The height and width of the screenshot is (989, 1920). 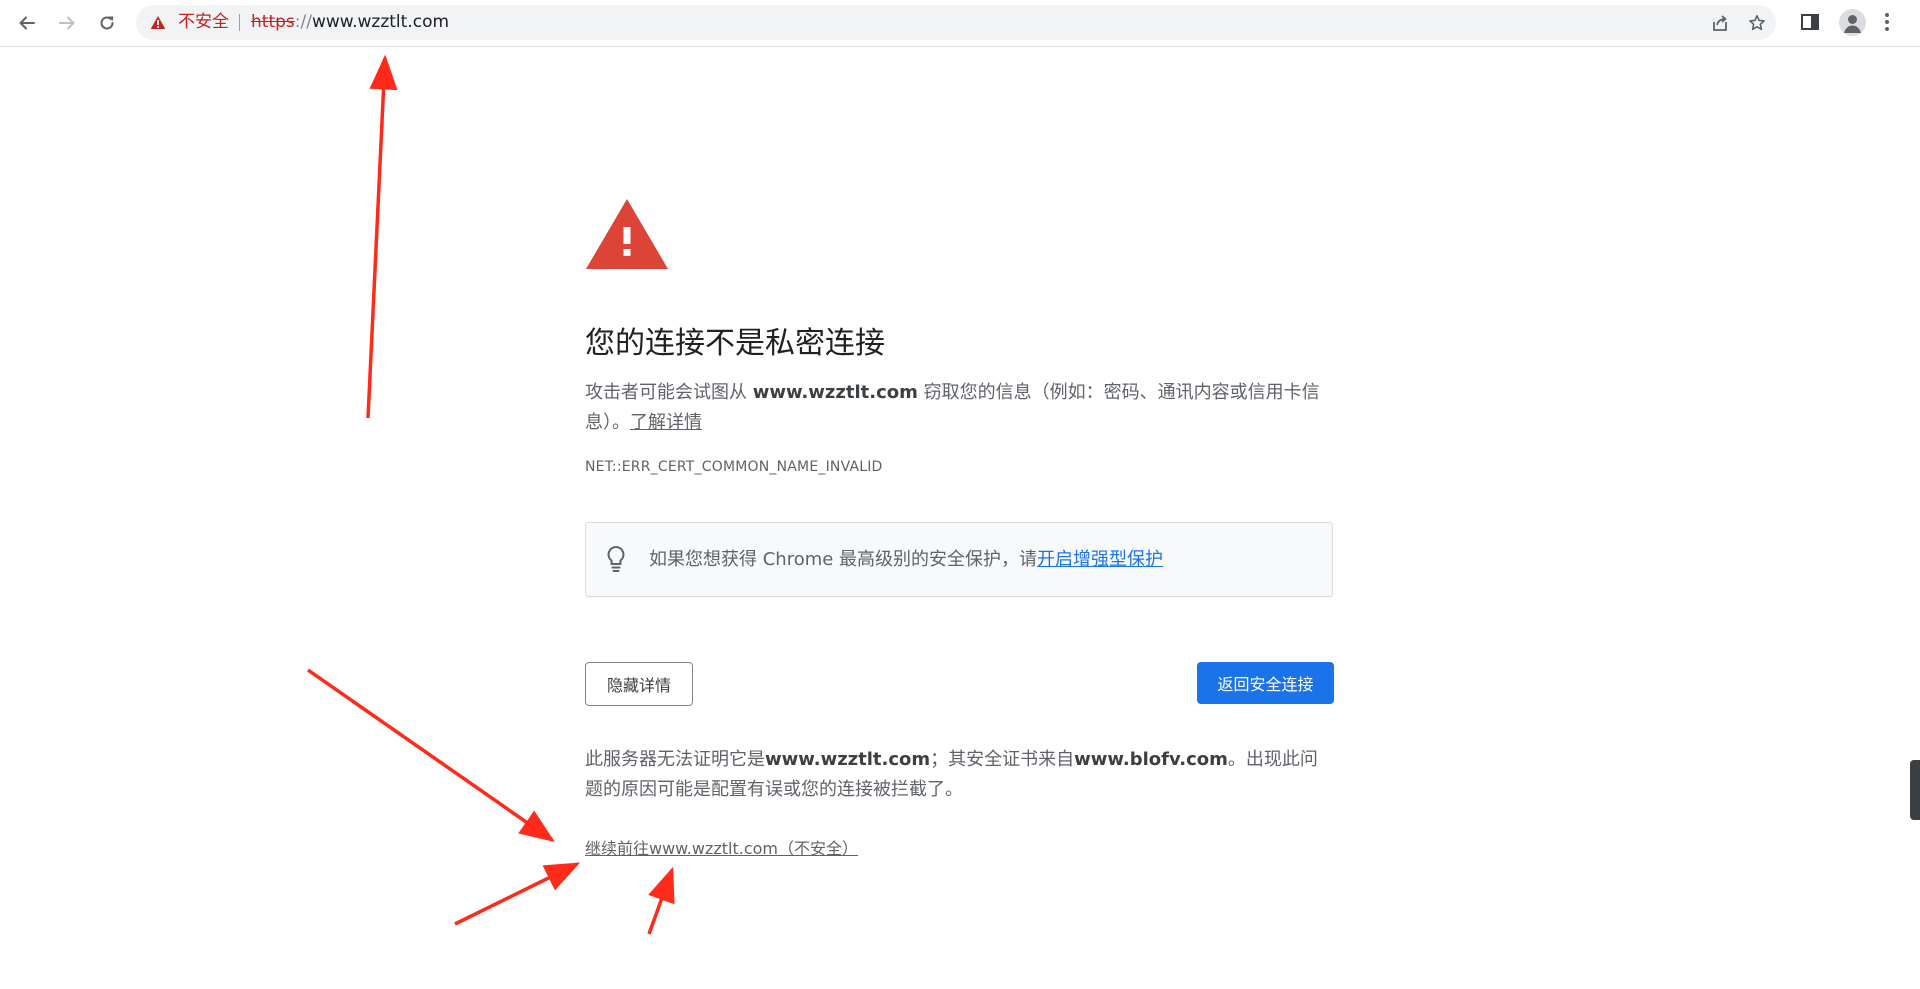 What do you see at coordinates (675, 759) in the screenshot?
I see `details-part1: 此服务器无法证明它是` at bounding box center [675, 759].